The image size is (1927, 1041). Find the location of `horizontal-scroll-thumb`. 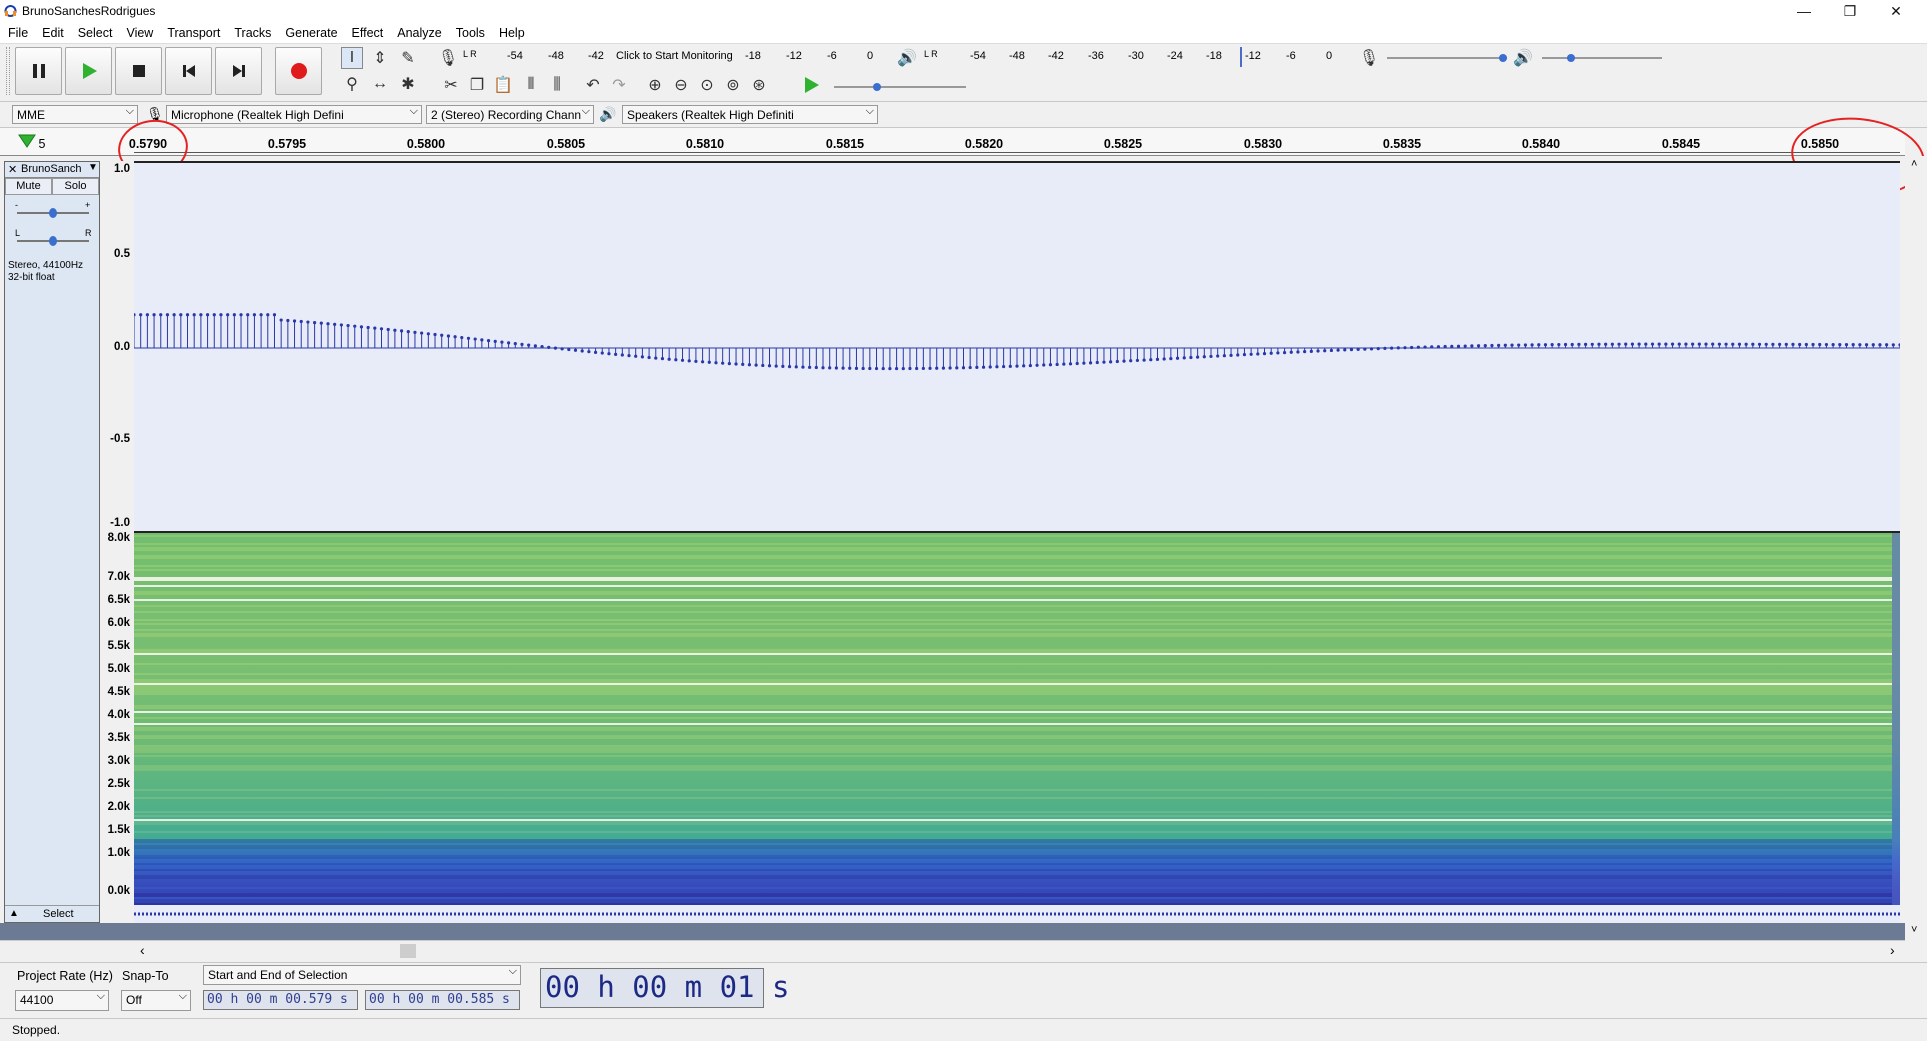

horizontal-scroll-thumb is located at coordinates (408, 951).